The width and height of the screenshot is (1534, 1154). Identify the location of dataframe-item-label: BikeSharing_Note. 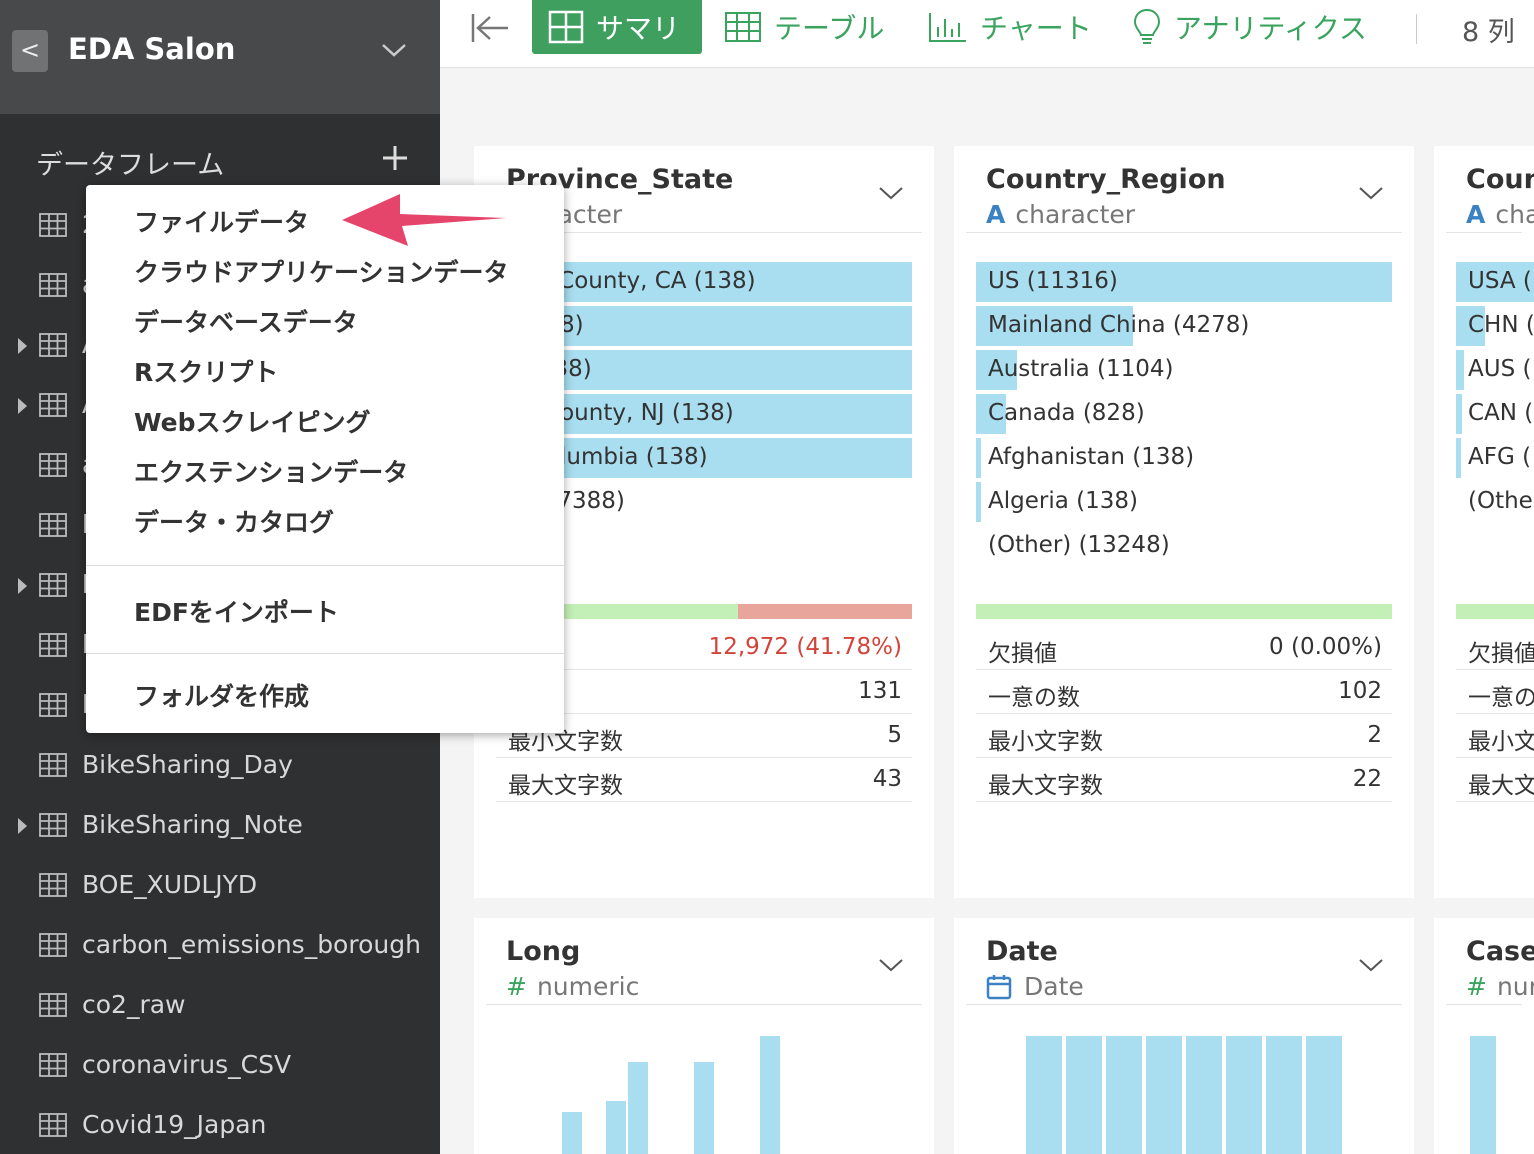
(192, 824).